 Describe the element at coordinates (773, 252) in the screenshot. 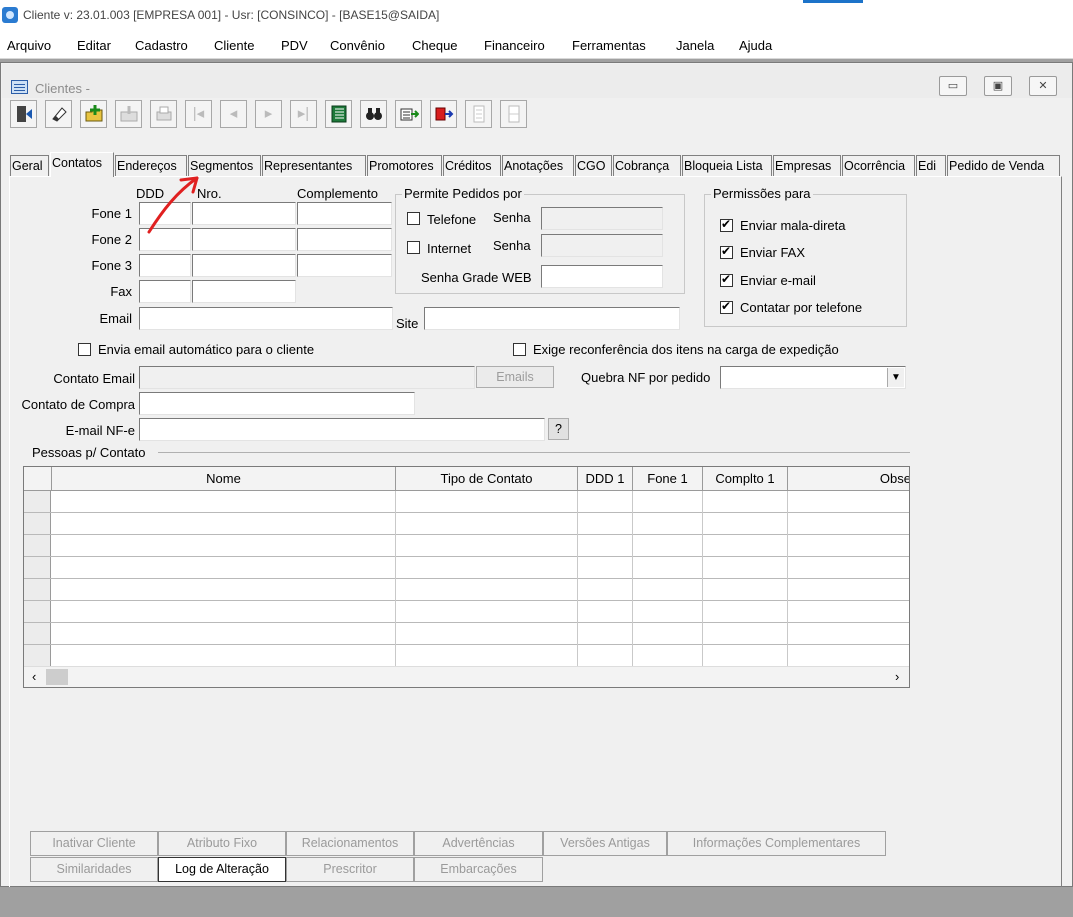

I see `enviar-fax-label: Enviar FAX` at that location.